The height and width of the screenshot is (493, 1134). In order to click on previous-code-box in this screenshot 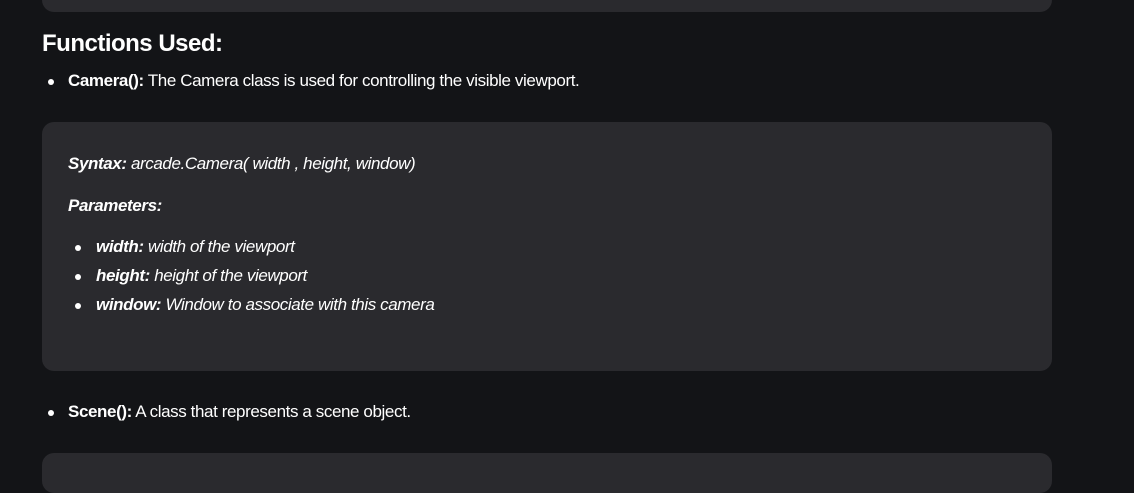, I will do `click(547, 6)`.